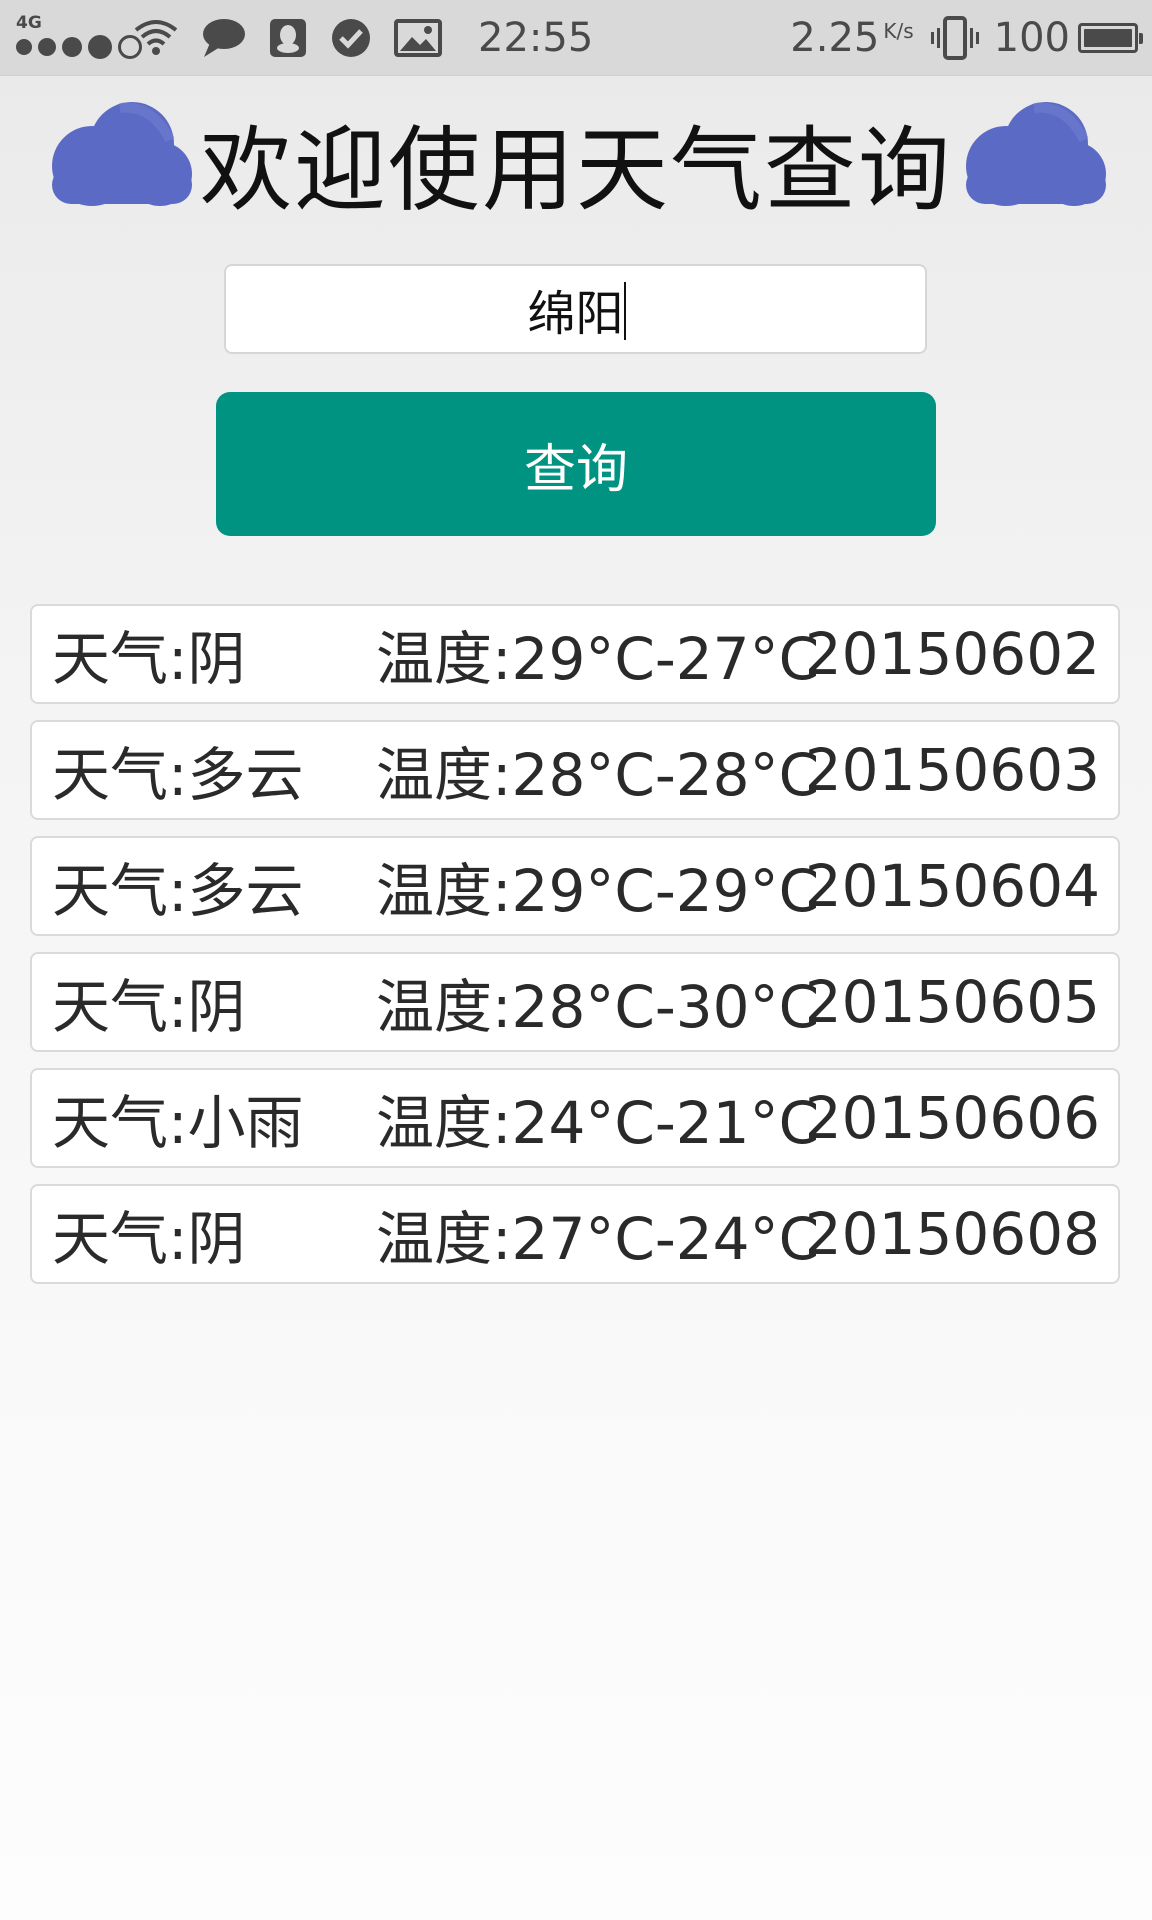 This screenshot has height=1920, width=1152. Describe the element at coordinates (78, 38) in the screenshot. I see `signal-dots-icon: 4G` at that location.